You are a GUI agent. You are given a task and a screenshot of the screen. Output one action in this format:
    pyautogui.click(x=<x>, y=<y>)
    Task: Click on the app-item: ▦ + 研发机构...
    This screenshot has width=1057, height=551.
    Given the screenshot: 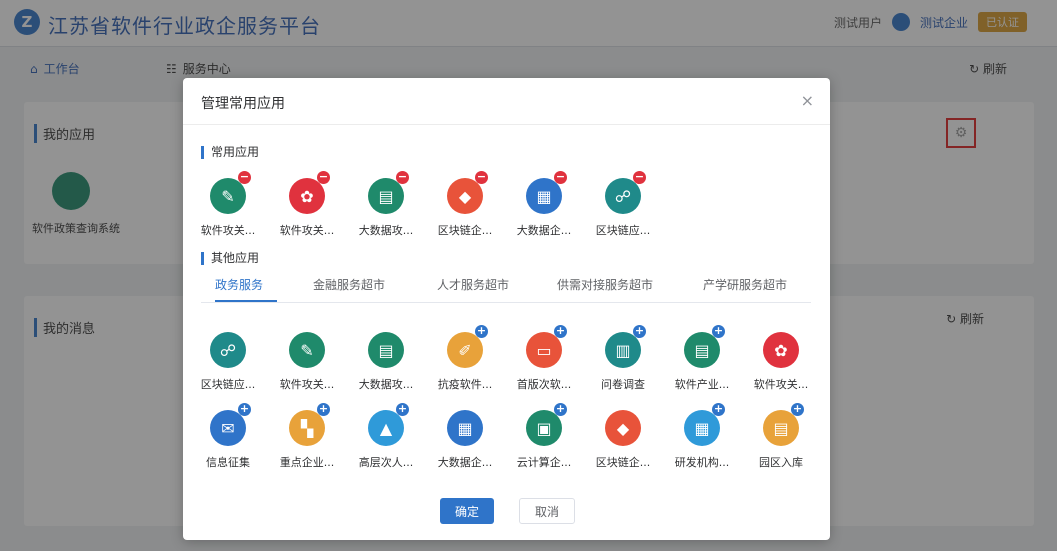 What is the action you would take?
    pyautogui.click(x=702, y=439)
    